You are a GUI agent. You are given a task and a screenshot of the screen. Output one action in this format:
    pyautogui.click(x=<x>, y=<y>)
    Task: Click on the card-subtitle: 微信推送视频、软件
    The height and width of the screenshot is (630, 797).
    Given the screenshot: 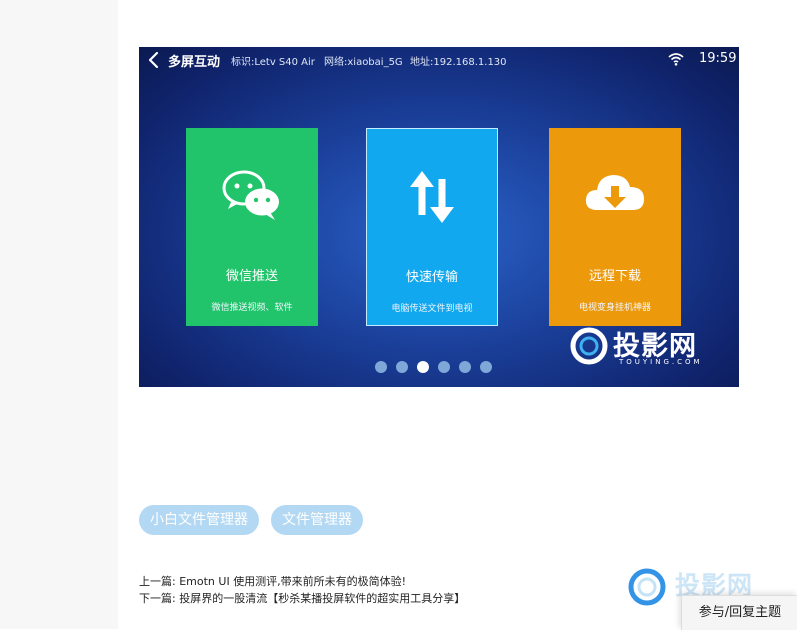 What is the action you would take?
    pyautogui.click(x=252, y=308)
    